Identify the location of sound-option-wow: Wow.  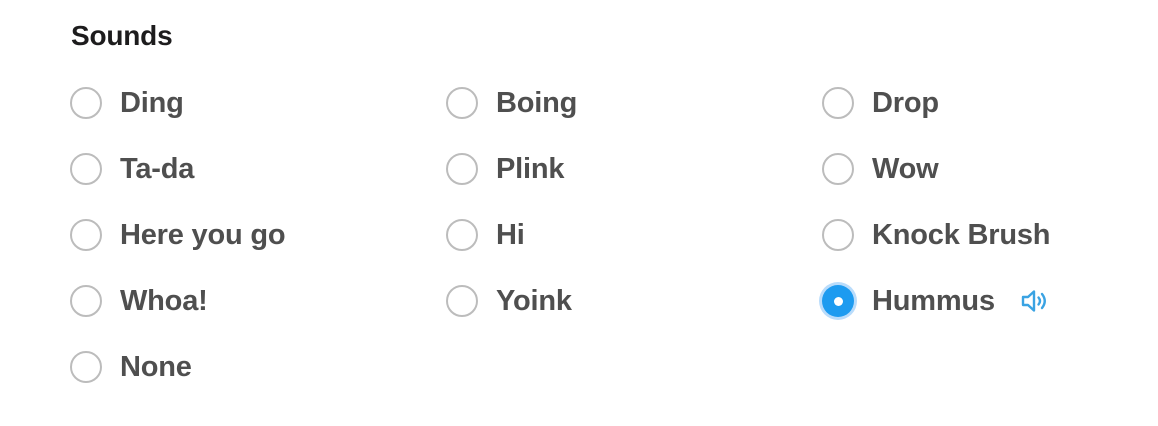
(972, 169).